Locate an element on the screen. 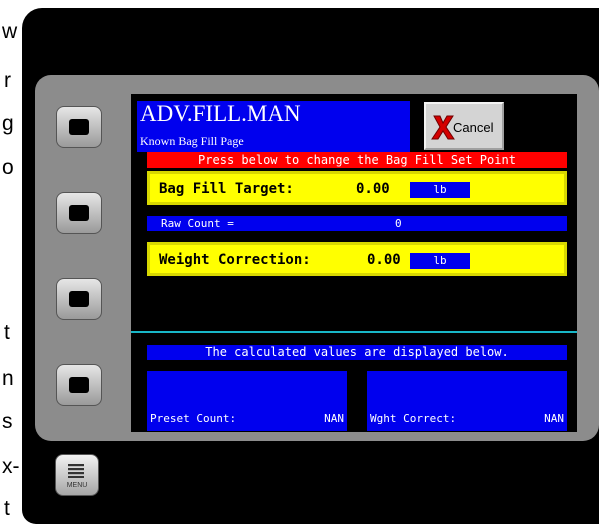 The image size is (599, 524). title-bar: ADV.FILL.MAN Known Bag Fill Page is located at coordinates (273, 126).